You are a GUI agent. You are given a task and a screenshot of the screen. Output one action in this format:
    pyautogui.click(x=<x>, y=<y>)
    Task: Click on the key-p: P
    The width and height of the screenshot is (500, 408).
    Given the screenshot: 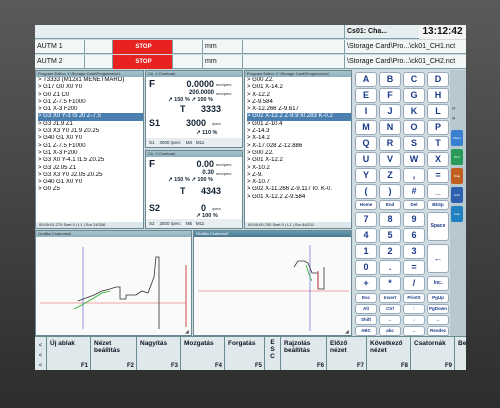 What is the action you would take?
    pyautogui.click(x=438, y=127)
    